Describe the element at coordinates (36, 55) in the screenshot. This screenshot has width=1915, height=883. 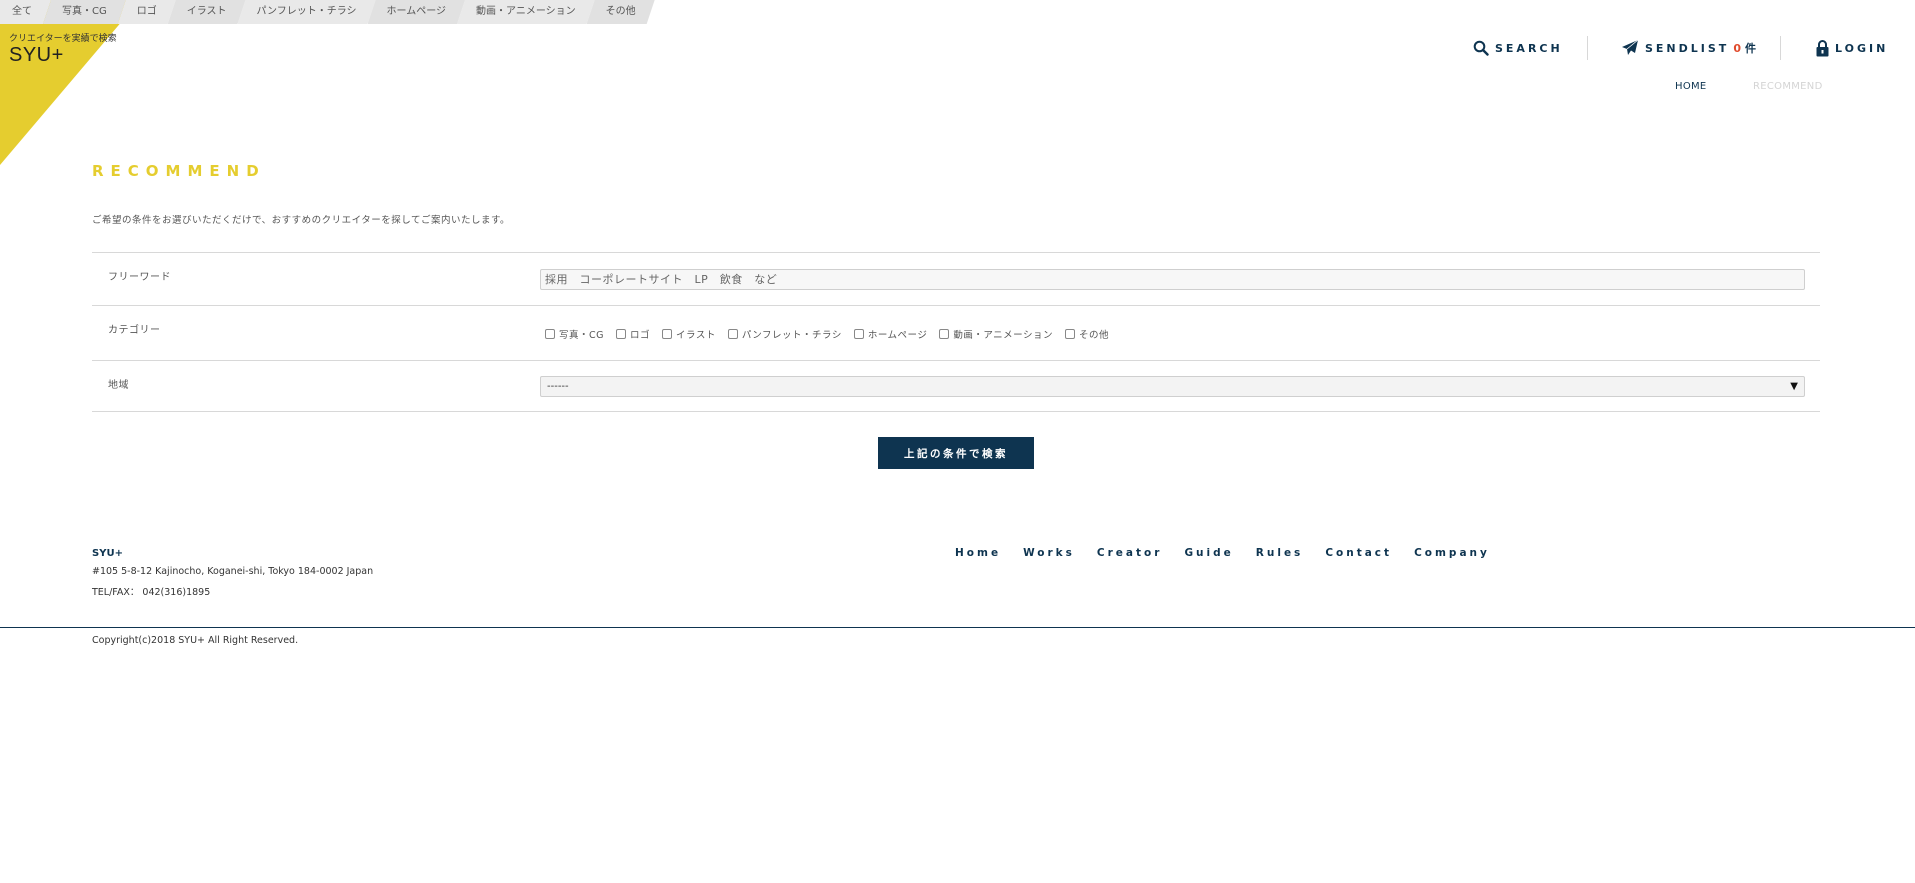
I see `logo: SYU+` at that location.